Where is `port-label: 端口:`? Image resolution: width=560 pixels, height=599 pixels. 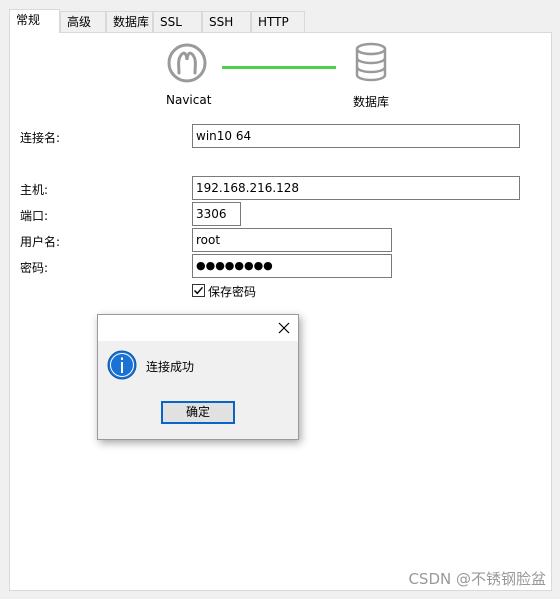 port-label: 端口: is located at coordinates (34, 216).